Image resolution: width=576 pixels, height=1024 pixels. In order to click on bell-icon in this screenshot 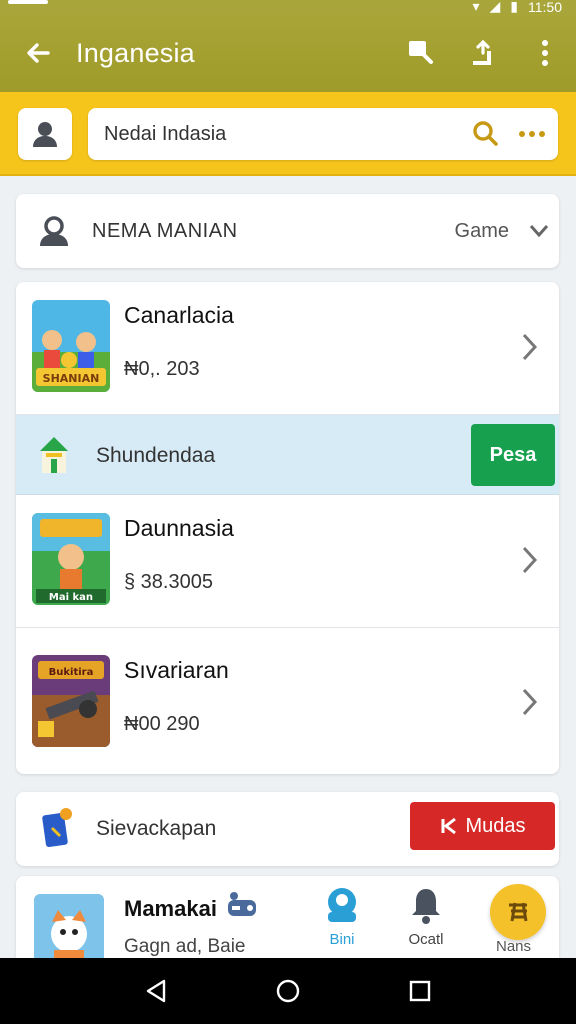, I will do `click(426, 906)`.